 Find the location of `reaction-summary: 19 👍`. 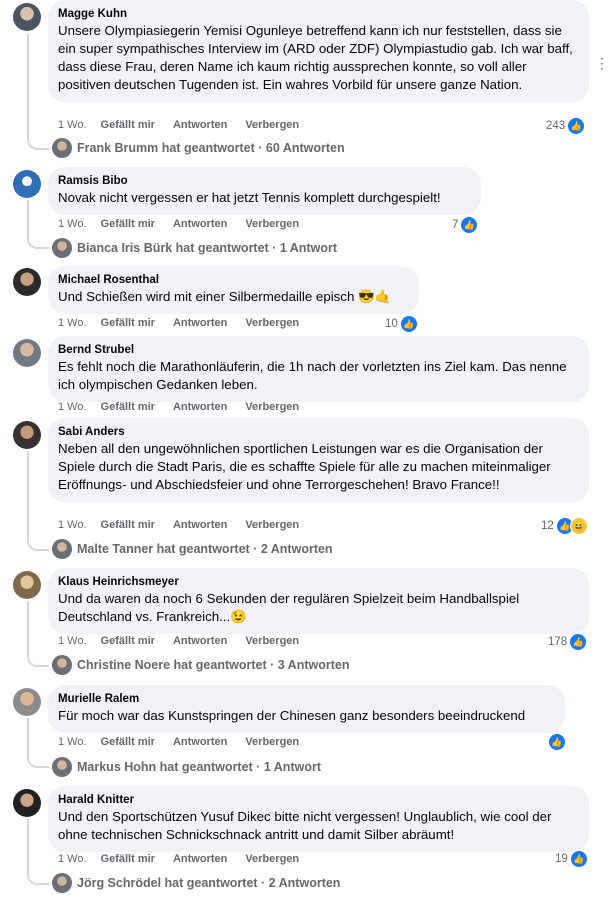

reaction-summary: 19 👍 is located at coordinates (571, 859).